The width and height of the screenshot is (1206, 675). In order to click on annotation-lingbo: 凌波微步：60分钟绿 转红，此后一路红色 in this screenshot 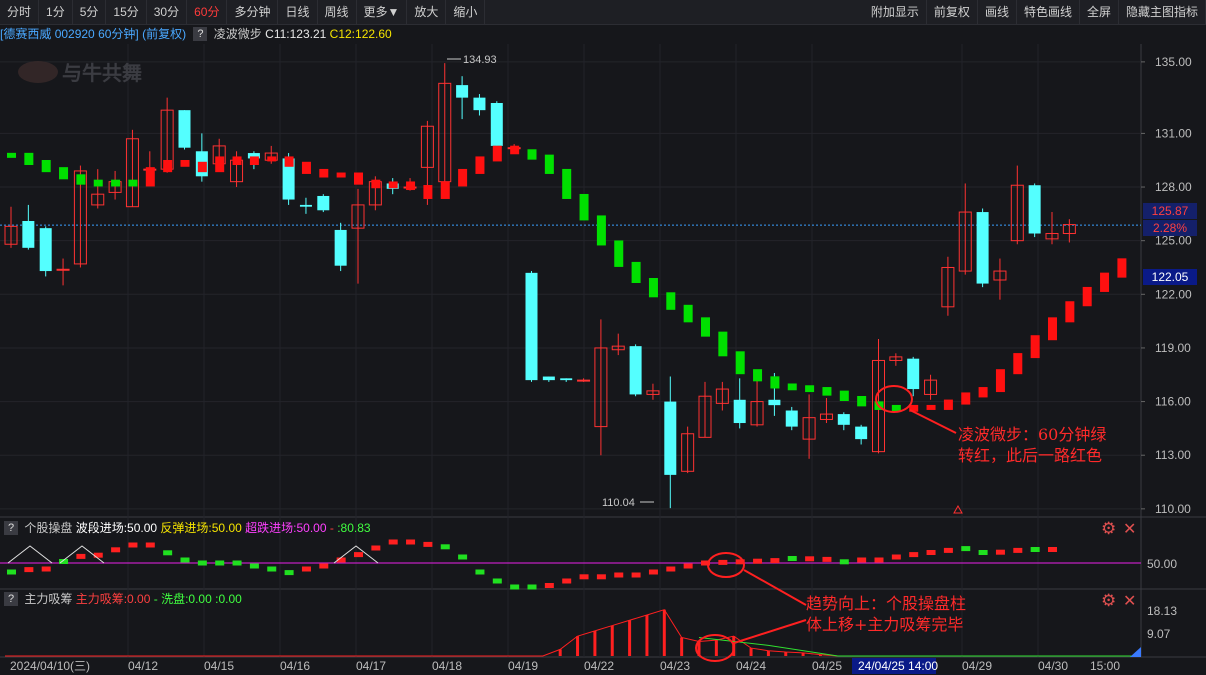, I will do `click(1032, 445)`.